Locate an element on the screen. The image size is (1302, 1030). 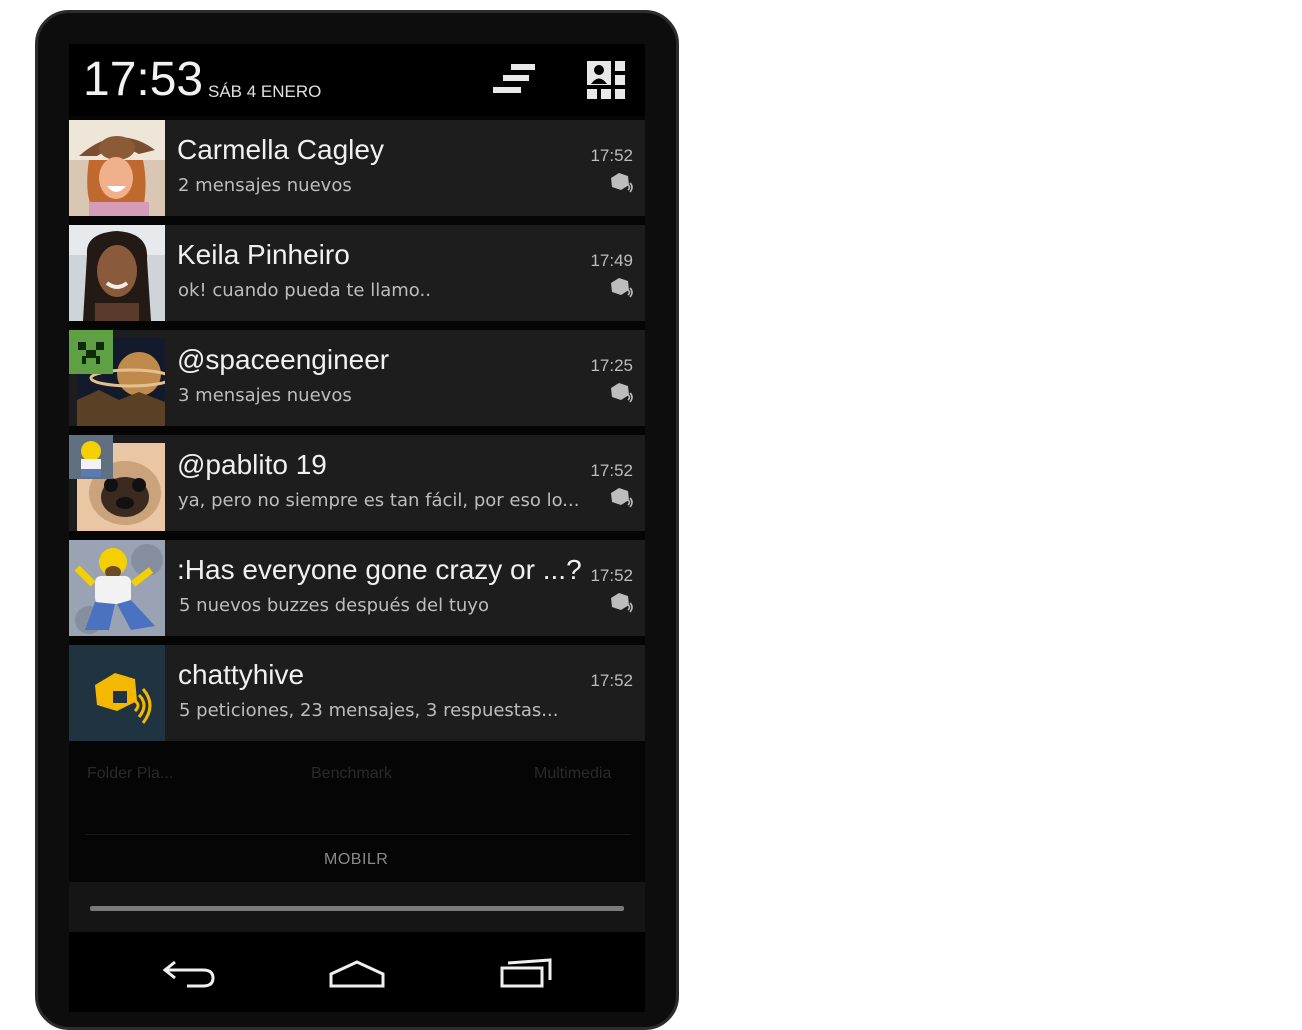
clock: 17:53 is located at coordinates (143, 79).